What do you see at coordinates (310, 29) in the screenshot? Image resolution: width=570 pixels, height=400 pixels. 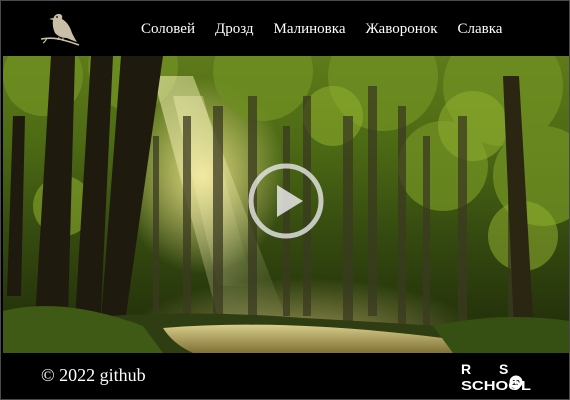 I see `nav-item-malinovka: Малиновка` at bounding box center [310, 29].